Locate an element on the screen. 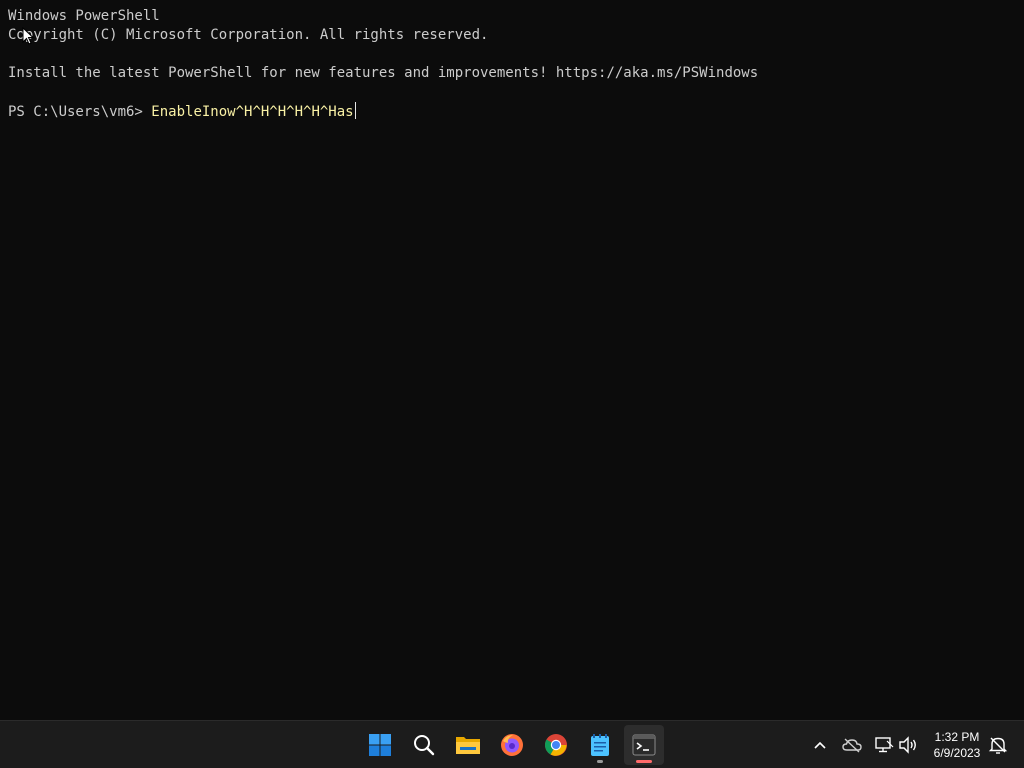 The height and width of the screenshot is (768, 1024). network-button is located at coordinates (884, 745).